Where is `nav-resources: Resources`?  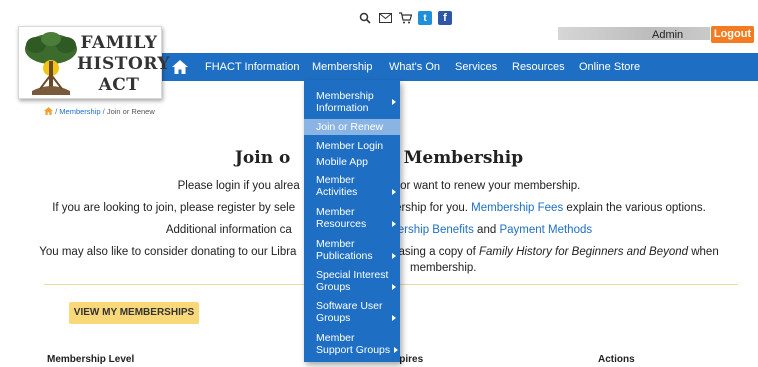 nav-resources: Resources is located at coordinates (538, 67).